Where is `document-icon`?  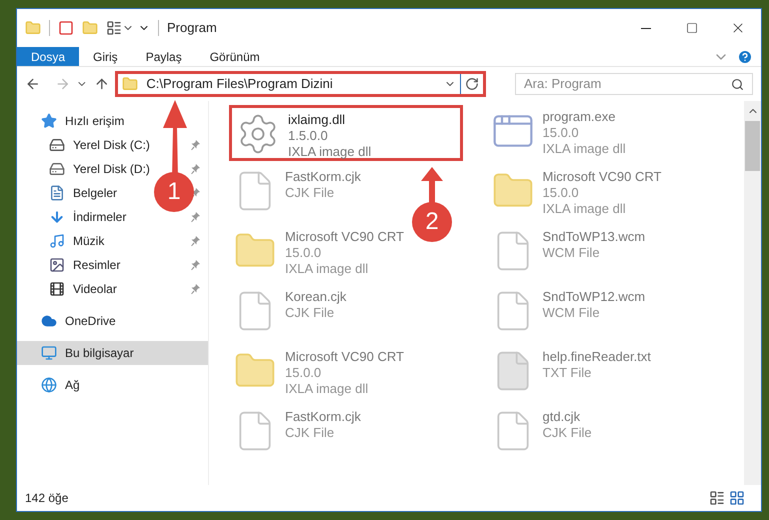
document-icon is located at coordinates (57, 193).